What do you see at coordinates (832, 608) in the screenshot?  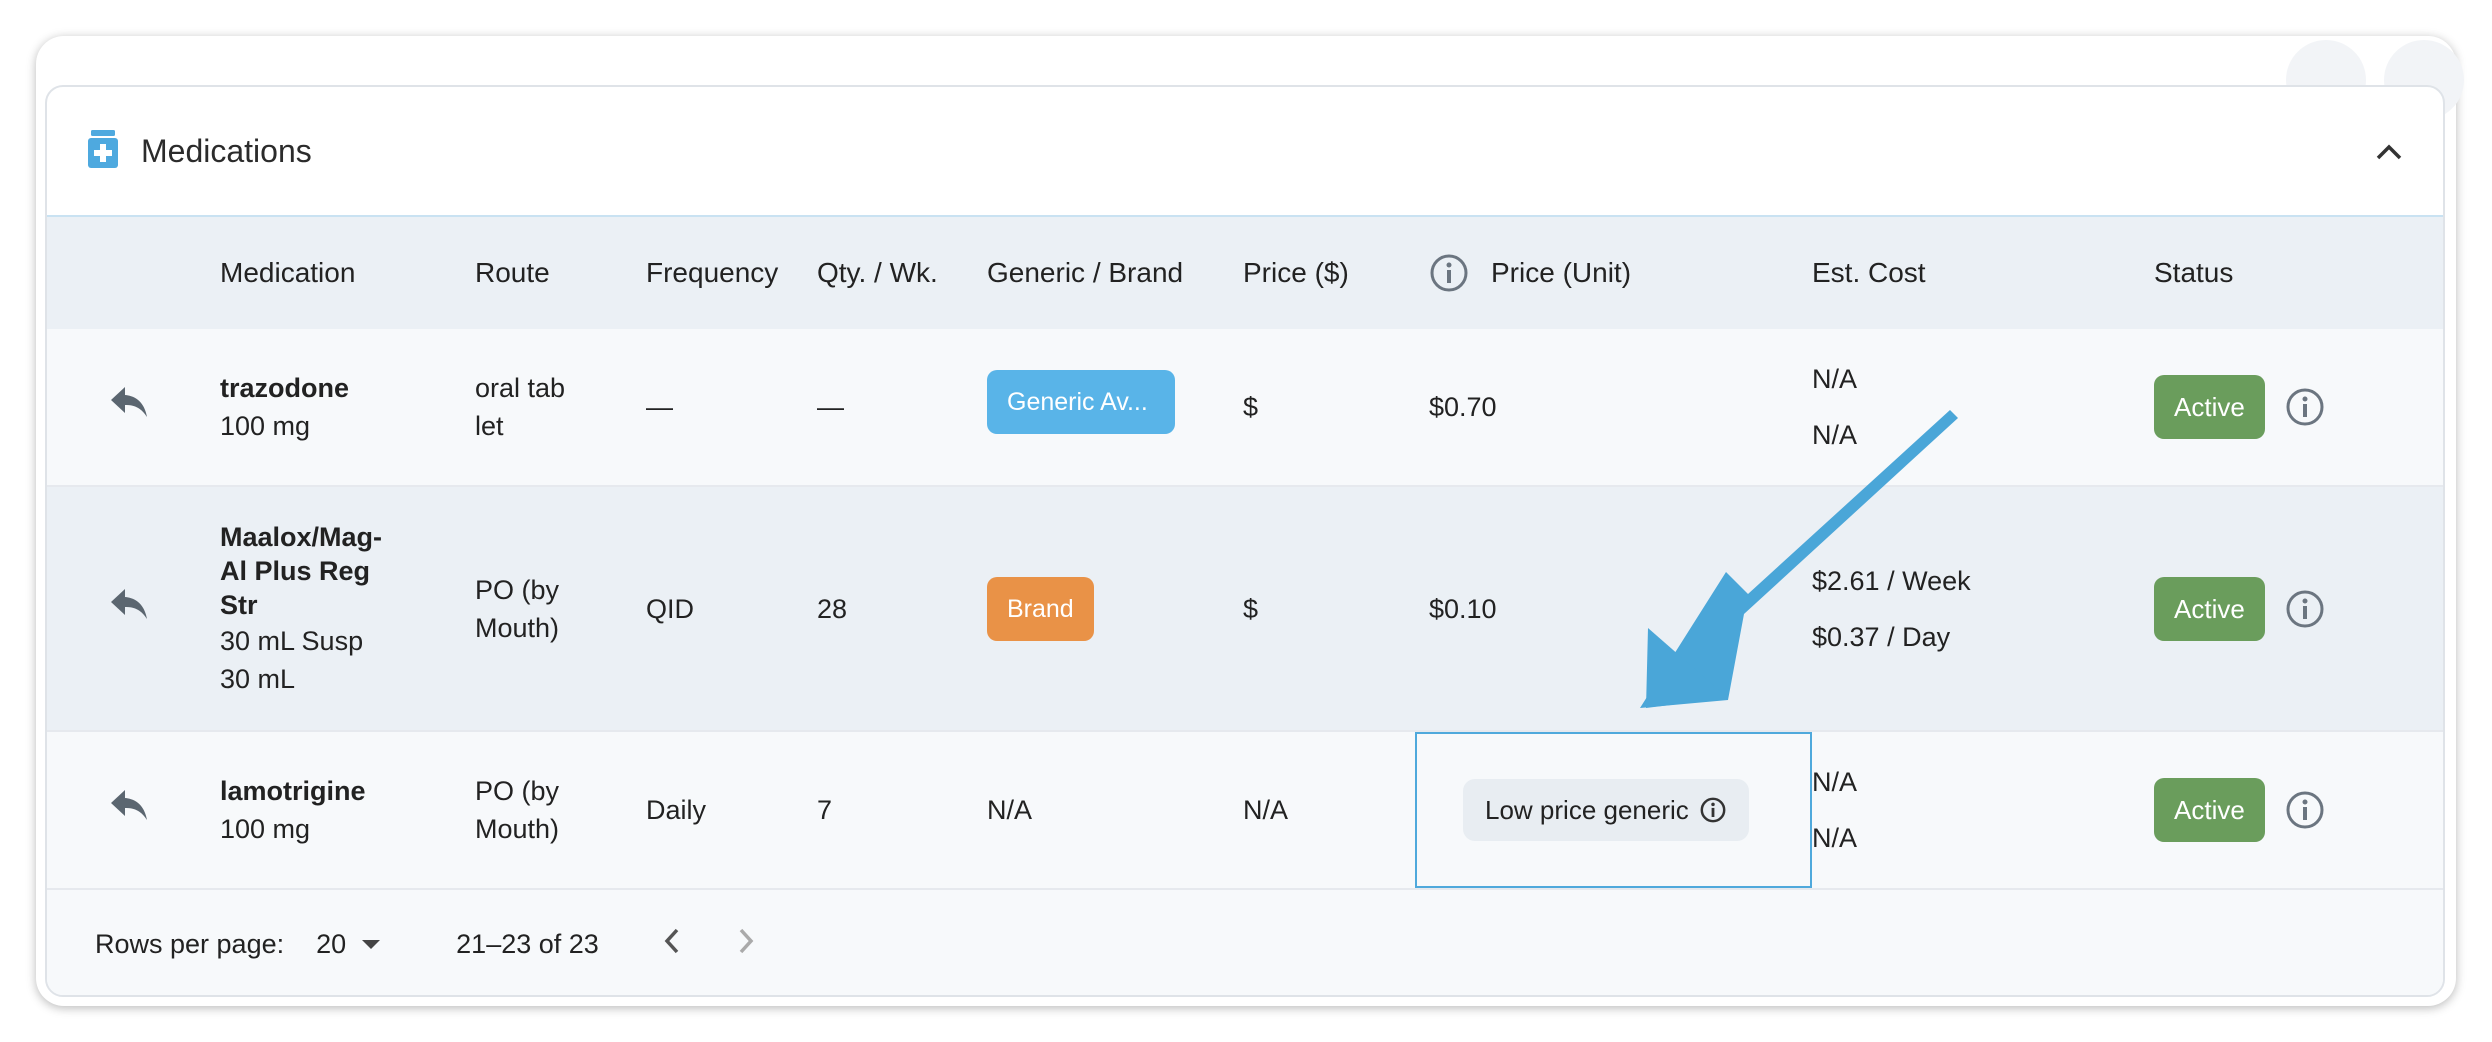 I see `qty-cell: 28` at bounding box center [832, 608].